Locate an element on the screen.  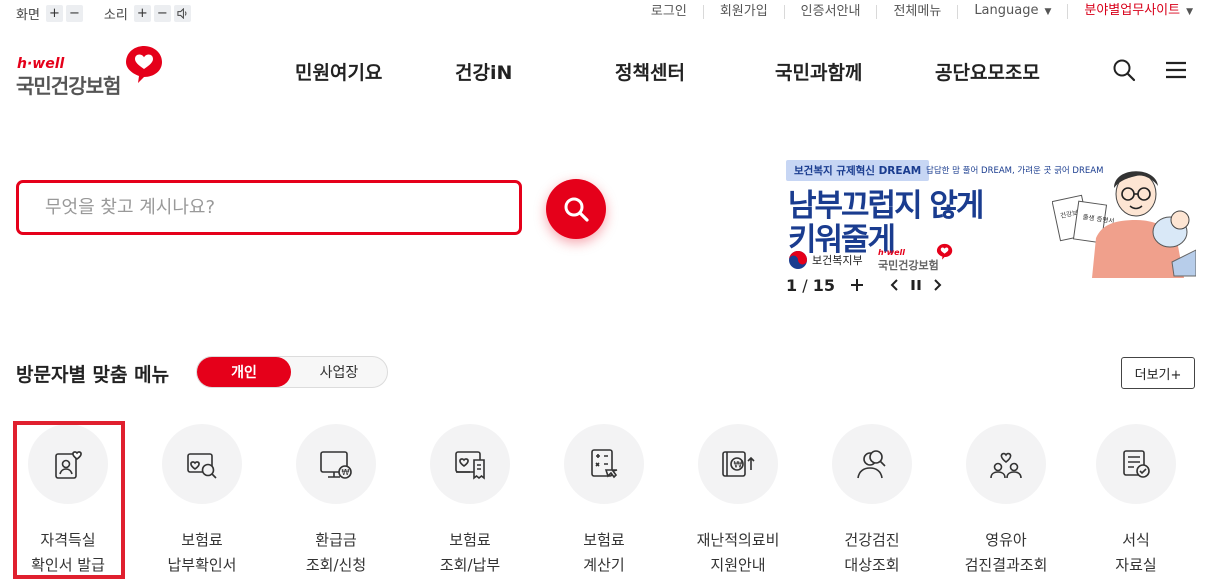
main-navigation: 민원여기요 건강iN 정책센터 국민과함께 공단요모조모 is located at coordinates (602, 73).